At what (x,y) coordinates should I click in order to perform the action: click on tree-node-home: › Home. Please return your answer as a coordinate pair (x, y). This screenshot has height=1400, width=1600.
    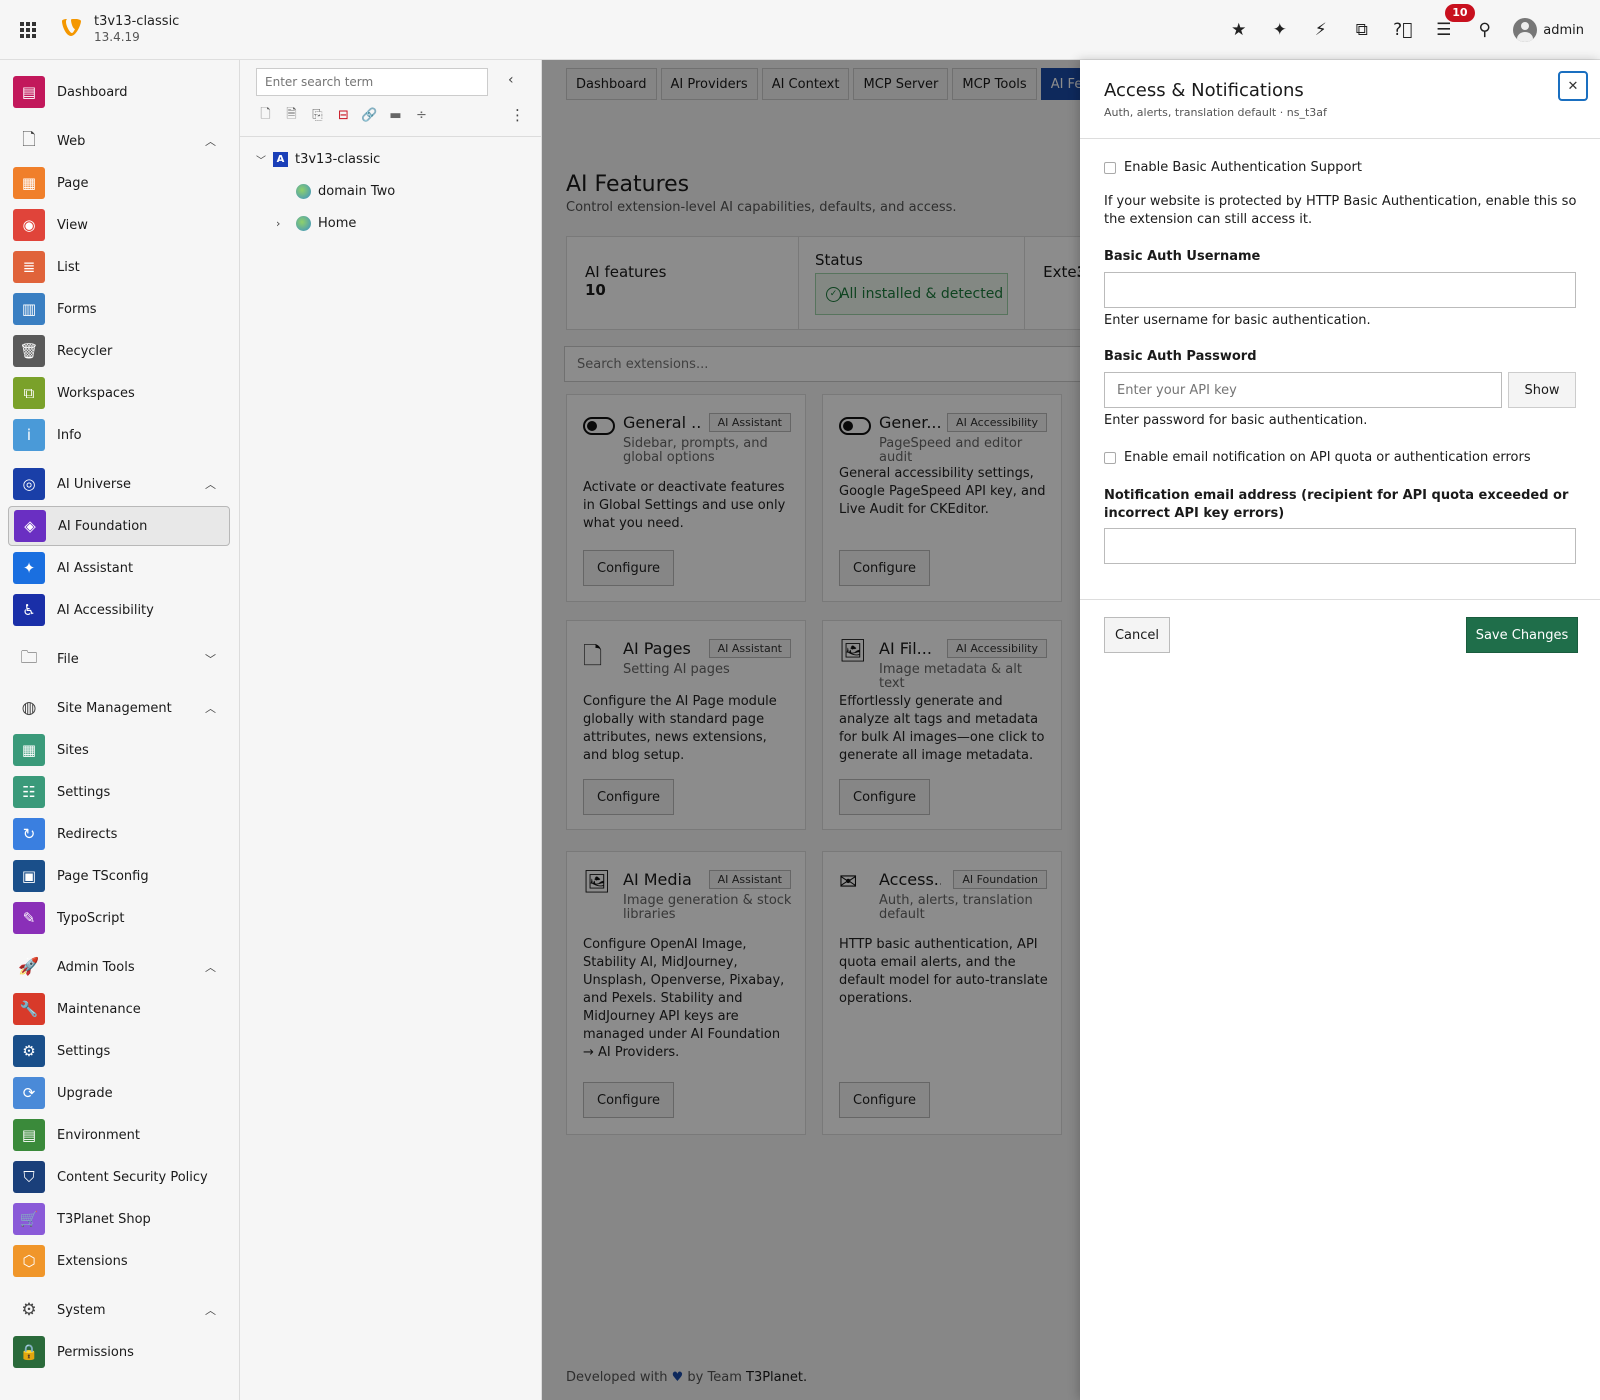
    Looking at the image, I should click on (316, 223).